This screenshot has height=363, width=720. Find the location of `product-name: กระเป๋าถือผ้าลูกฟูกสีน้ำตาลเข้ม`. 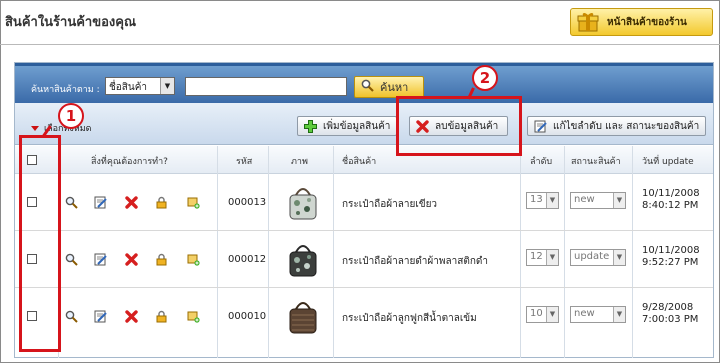

product-name: กระเป๋าถือผ้าลูกฟูกสีน้ำตาลเข้ม is located at coordinates (409, 318).